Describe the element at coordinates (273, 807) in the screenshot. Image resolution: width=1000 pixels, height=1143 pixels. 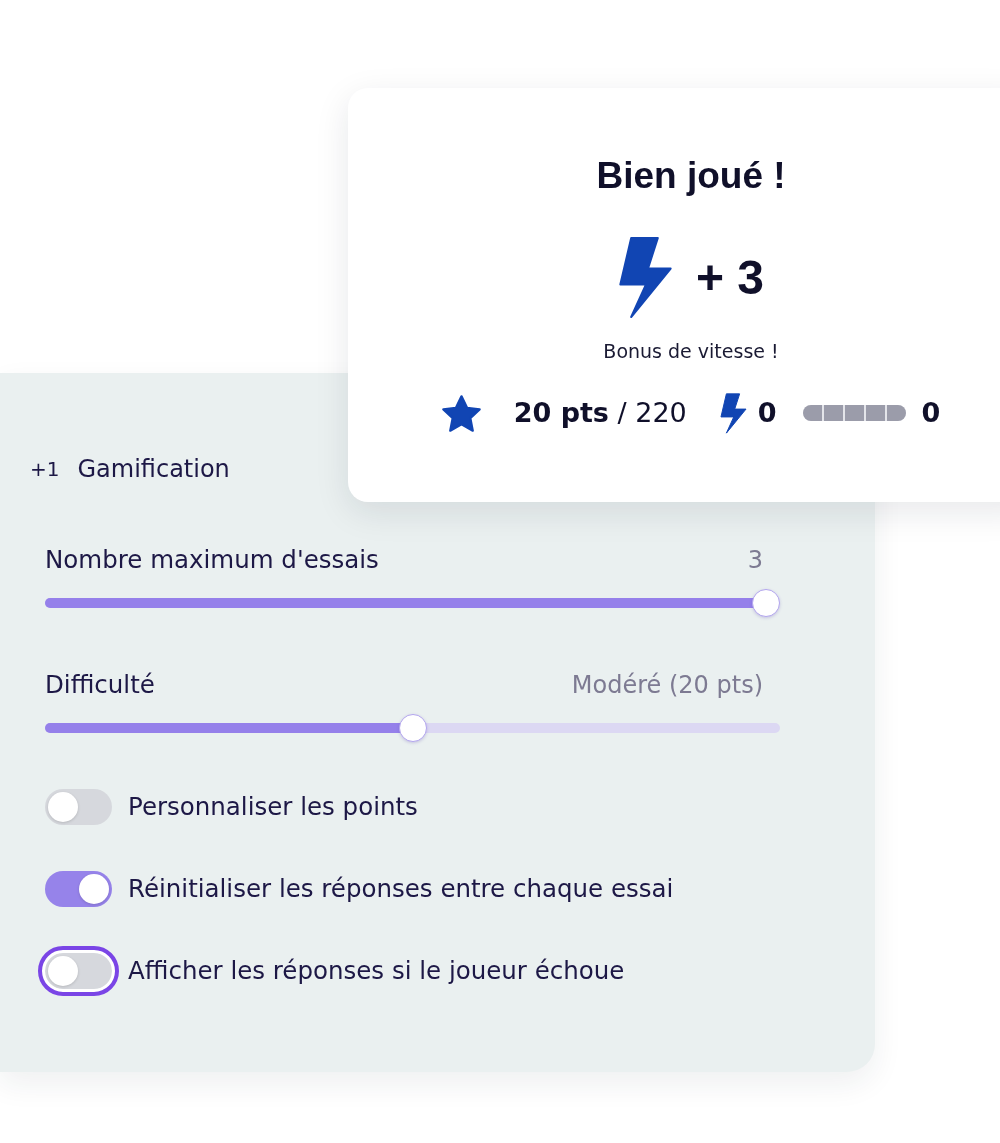
I see `toggle-label: Personnaliser les points` at that location.